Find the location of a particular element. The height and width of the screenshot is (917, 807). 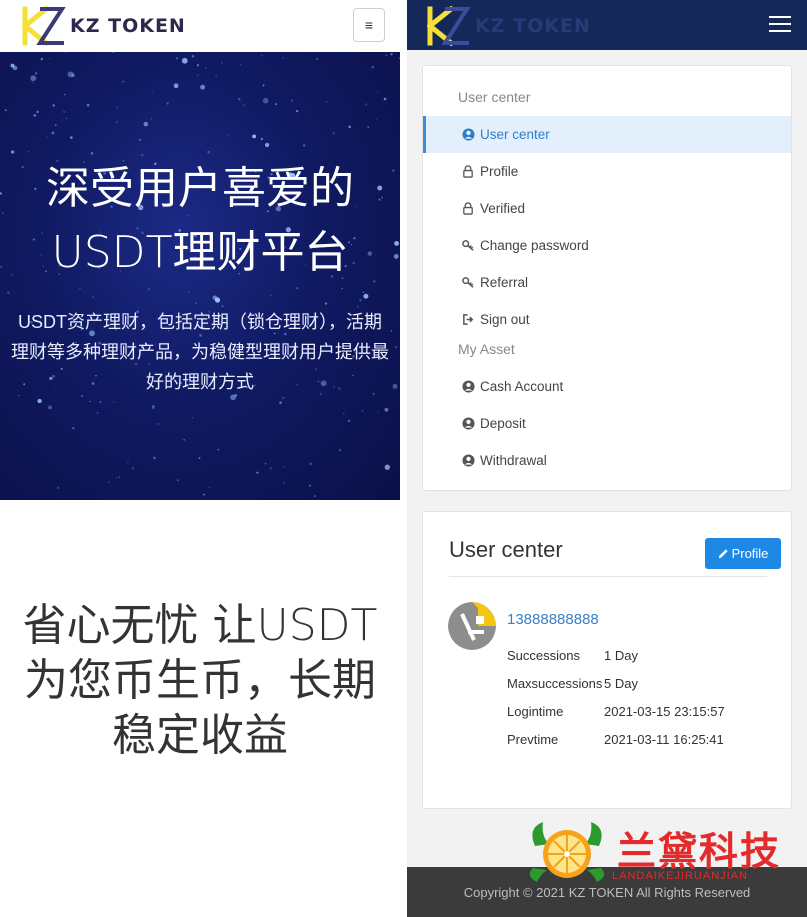

hero-title: 深受用户喜爱的 USDT理财平台 is located at coordinates (200, 221).